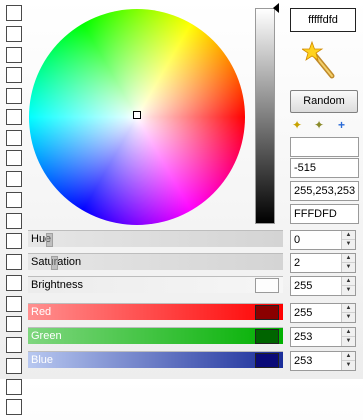 The width and height of the screenshot is (363, 420). Describe the element at coordinates (267, 336) in the screenshot. I see `green-end-swatch` at that location.